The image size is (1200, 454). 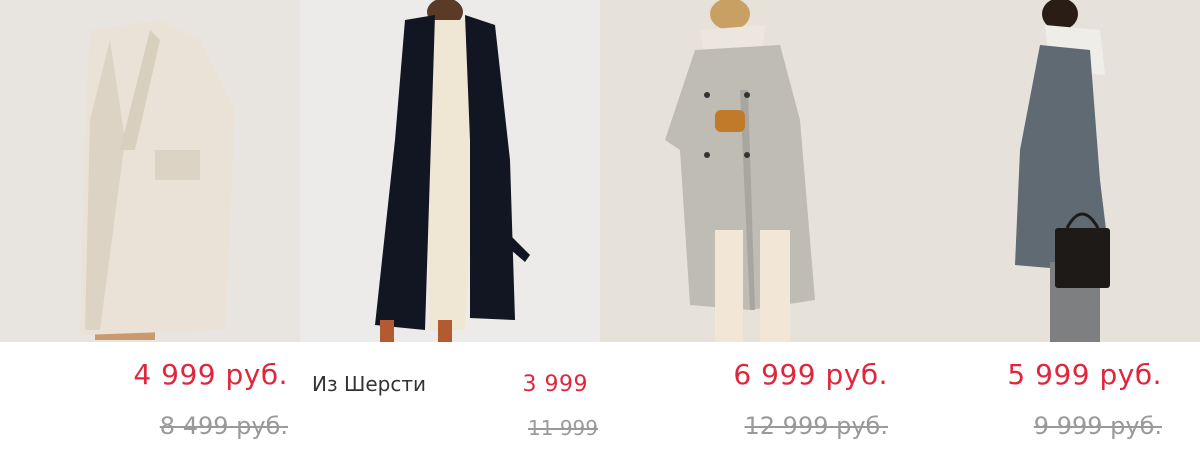 I want to click on old-price: 11 999, so click(x=563, y=428).